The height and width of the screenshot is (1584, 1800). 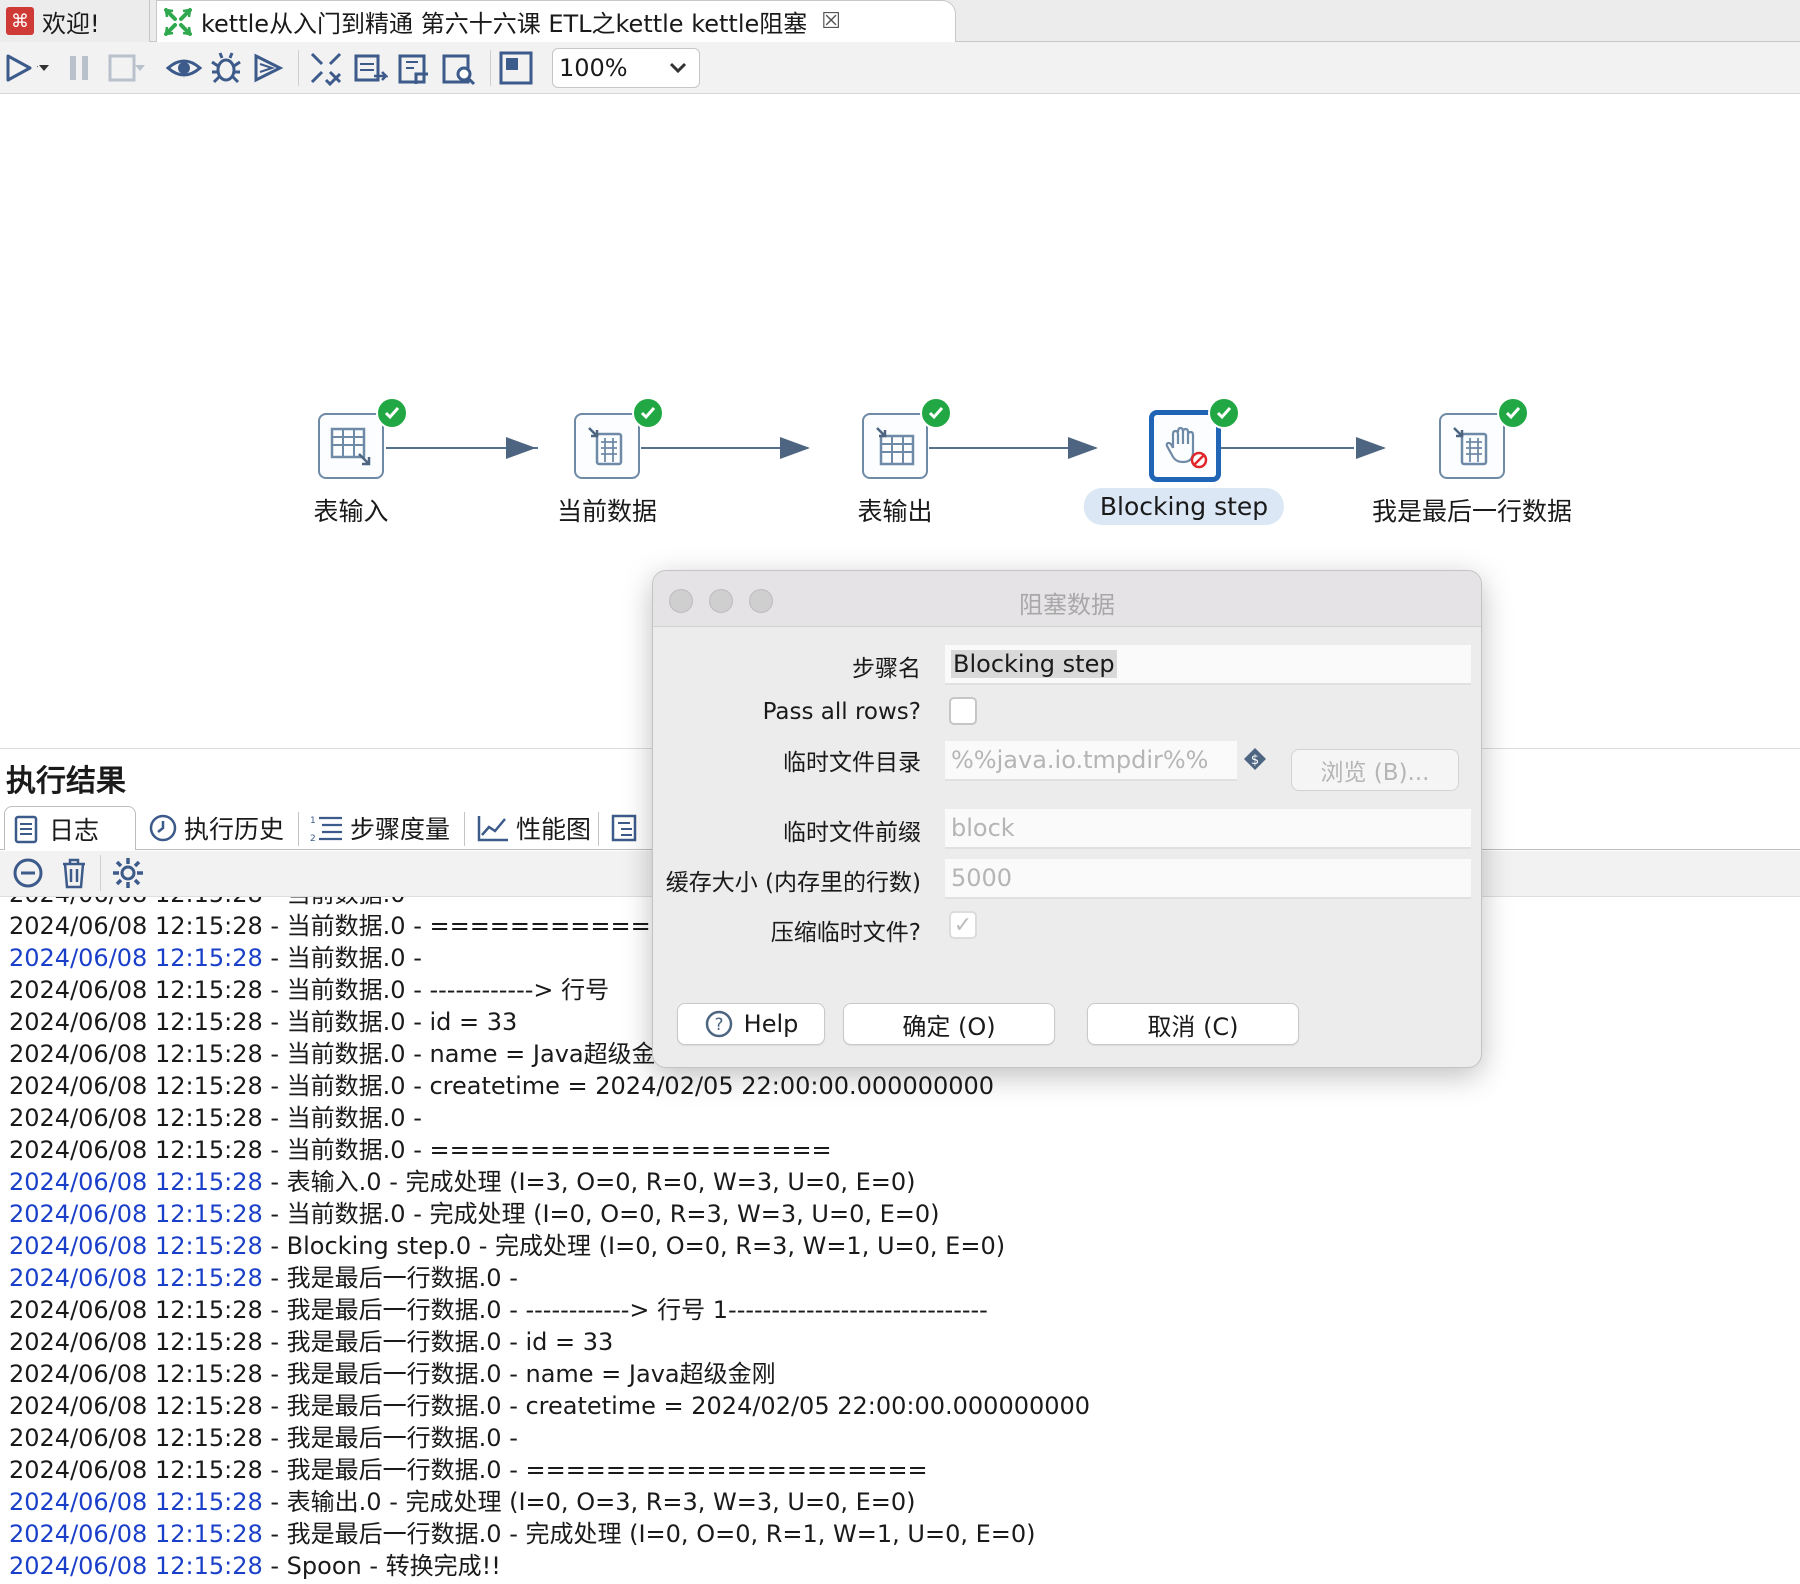 I want to click on log-line: 2024/06/08 12:15:28 - Spoon - 转换完成!!, so click(x=255, y=1566).